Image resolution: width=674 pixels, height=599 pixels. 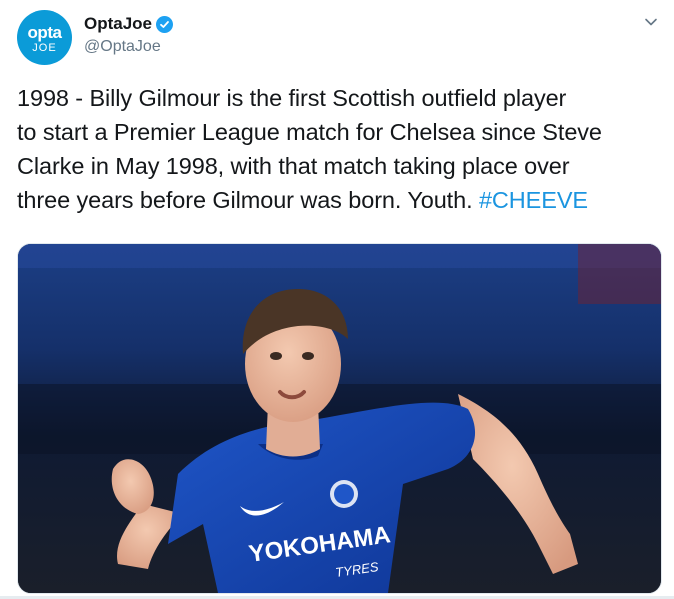 I want to click on author-names: OptaJoe @OptaJoe, so click(x=129, y=35).